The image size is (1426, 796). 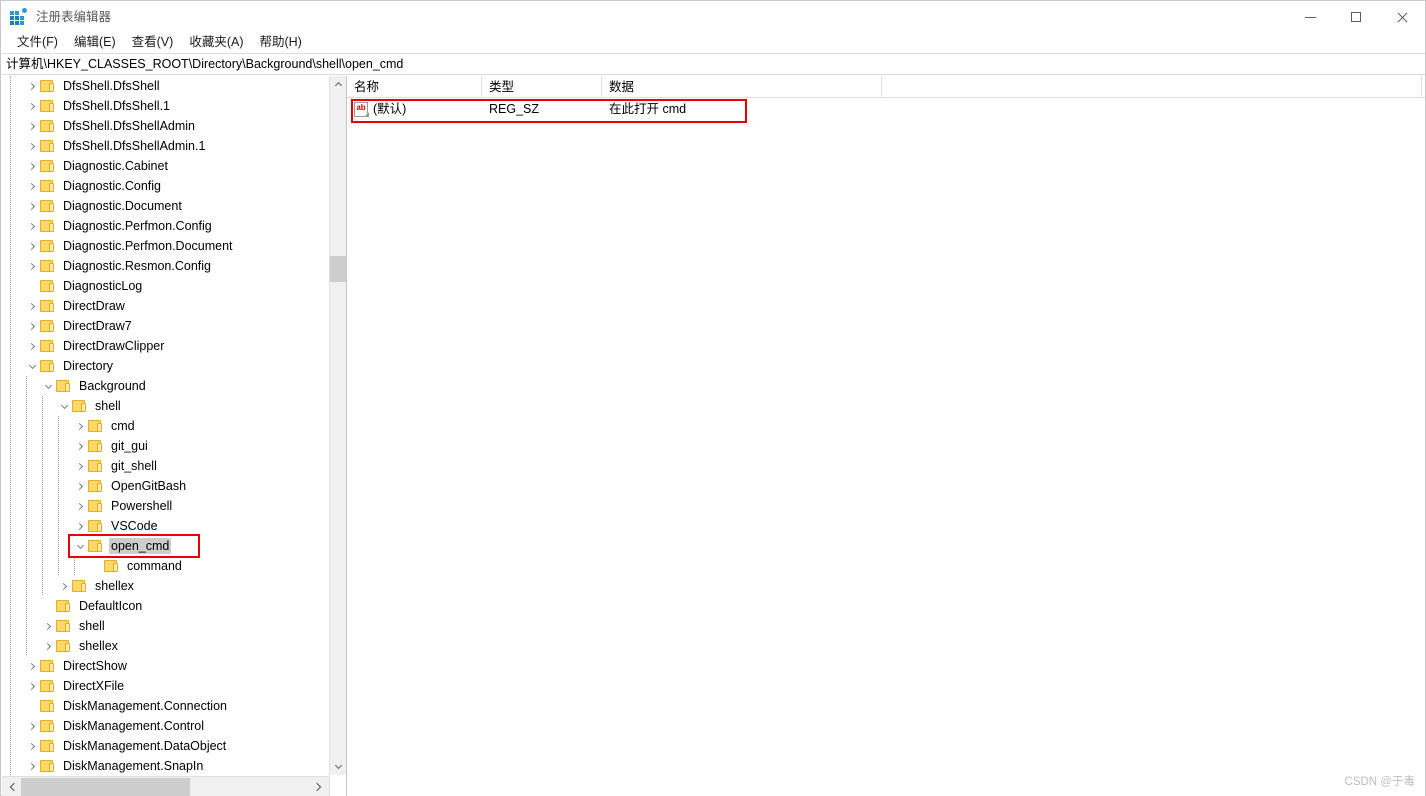 I want to click on tree-node-git-gui: git_gui, so click(x=166, y=446).